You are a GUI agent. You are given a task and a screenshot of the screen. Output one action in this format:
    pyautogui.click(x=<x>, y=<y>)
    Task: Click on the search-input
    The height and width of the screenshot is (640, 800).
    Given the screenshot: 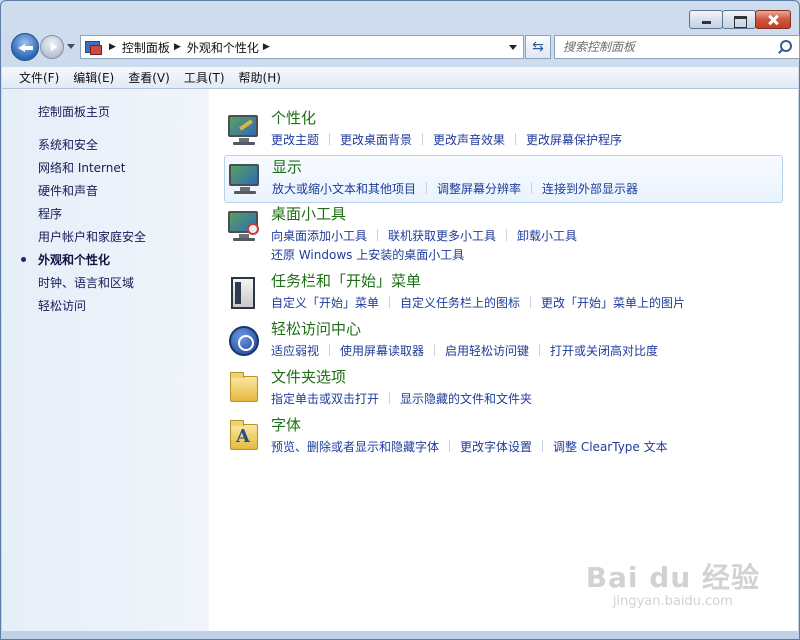 What is the action you would take?
    pyautogui.click(x=670, y=47)
    